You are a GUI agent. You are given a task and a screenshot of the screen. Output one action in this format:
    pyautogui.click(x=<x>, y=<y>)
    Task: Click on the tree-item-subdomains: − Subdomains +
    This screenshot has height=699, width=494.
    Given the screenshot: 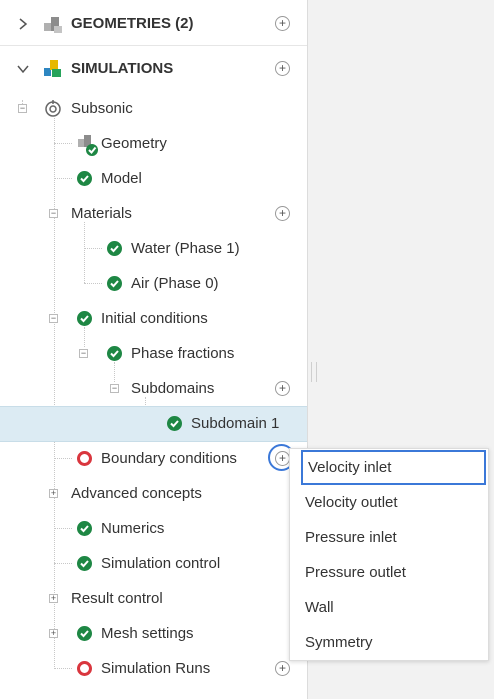 What is the action you would take?
    pyautogui.click(x=153, y=388)
    